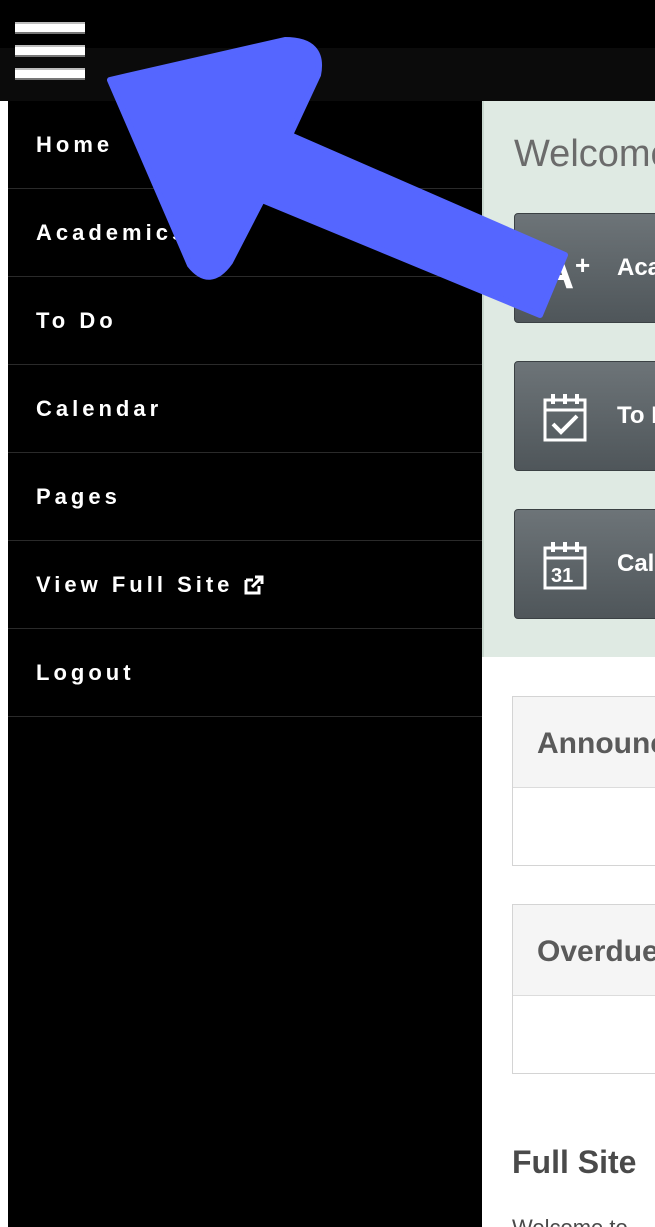 The width and height of the screenshot is (655, 1227). Describe the element at coordinates (327, 24) in the screenshot. I see `top-bar-strip` at that location.